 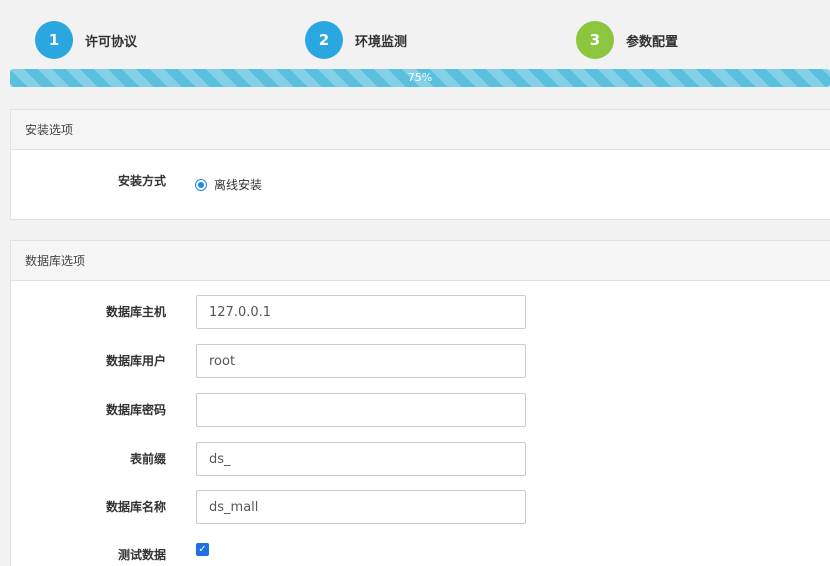 What do you see at coordinates (141, 555) in the screenshot?
I see `test-data-label: 测试数据` at bounding box center [141, 555].